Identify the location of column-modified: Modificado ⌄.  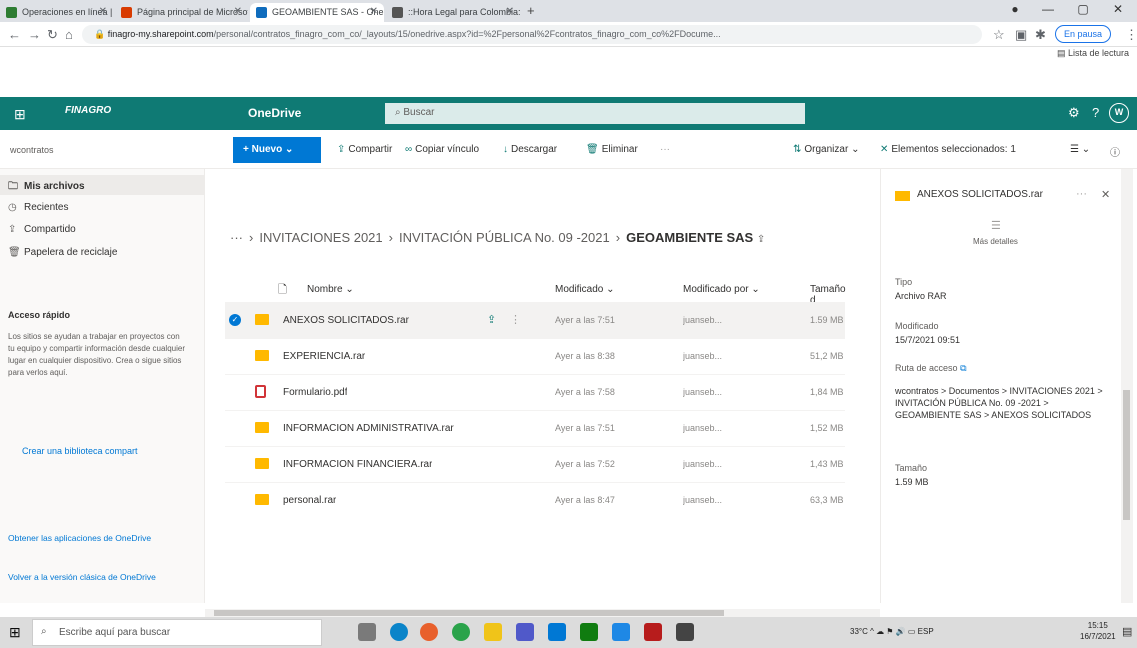
(585, 289).